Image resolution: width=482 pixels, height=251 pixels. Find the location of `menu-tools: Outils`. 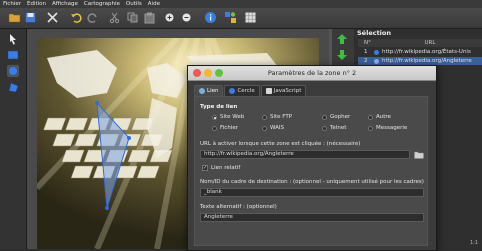

menu-tools: Outils is located at coordinates (134, 4).